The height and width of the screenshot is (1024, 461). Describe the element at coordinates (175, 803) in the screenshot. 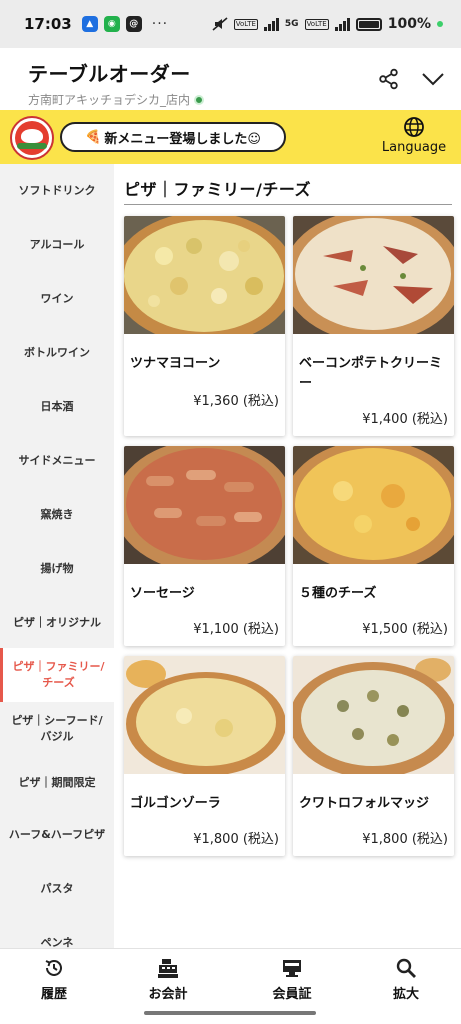

I see `product-name: ゴルゴンゾーラ` at that location.